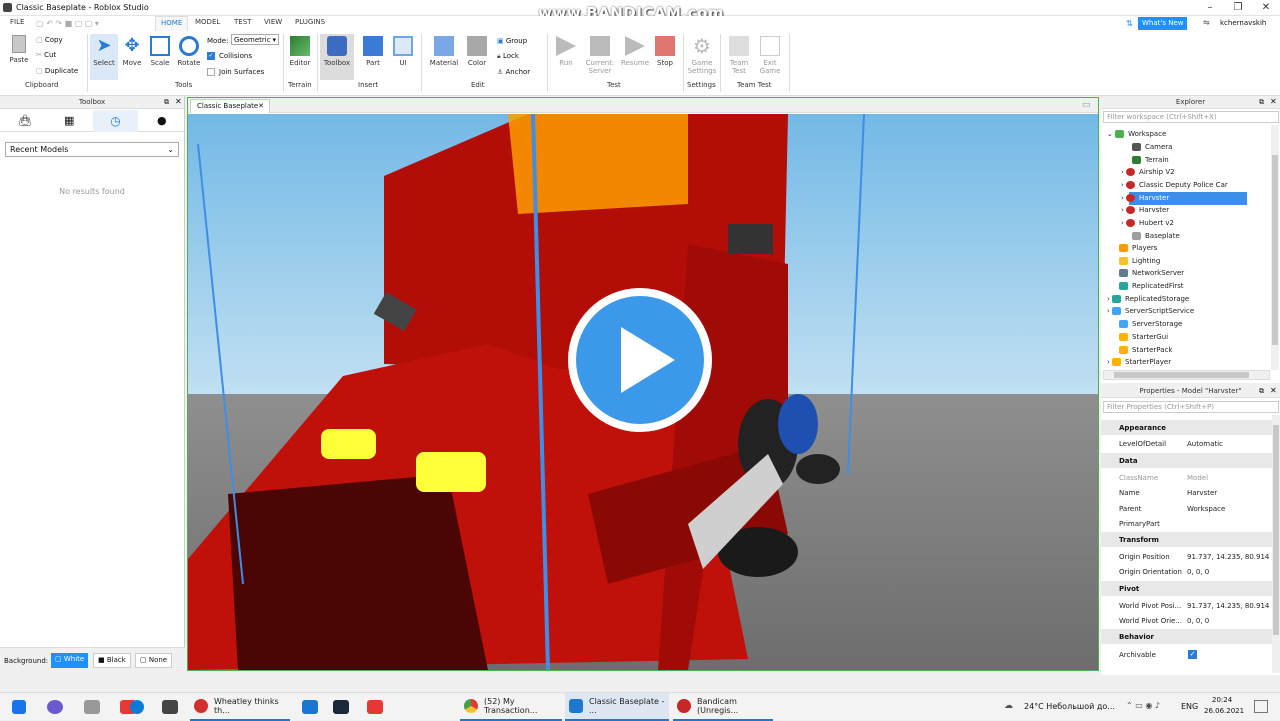 Image resolution: width=1280 pixels, height=721 pixels. What do you see at coordinates (104, 57) in the screenshot?
I see `select-tool-button: ➤ Select` at bounding box center [104, 57].